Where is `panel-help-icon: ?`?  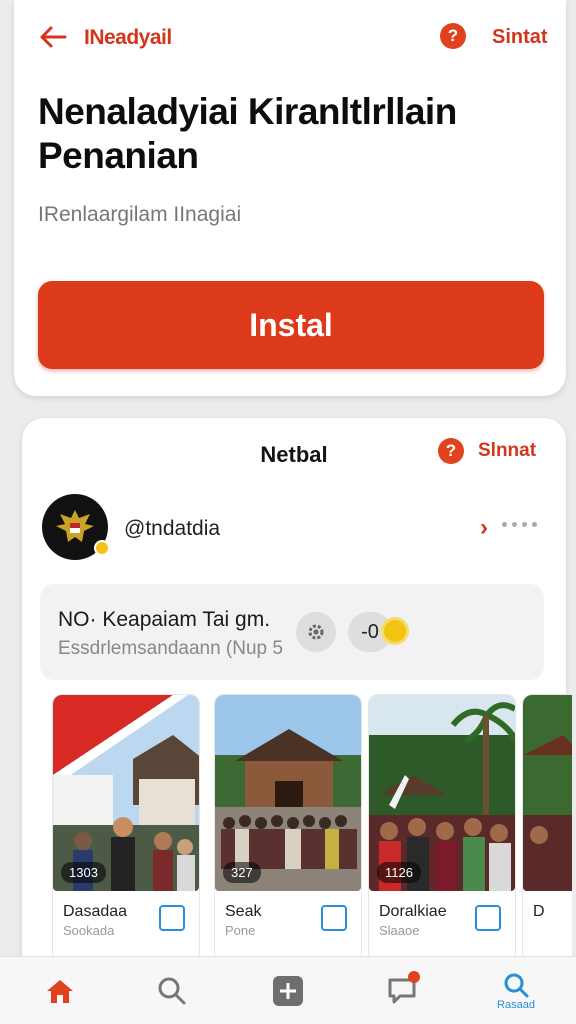 panel-help-icon: ? is located at coordinates (451, 451).